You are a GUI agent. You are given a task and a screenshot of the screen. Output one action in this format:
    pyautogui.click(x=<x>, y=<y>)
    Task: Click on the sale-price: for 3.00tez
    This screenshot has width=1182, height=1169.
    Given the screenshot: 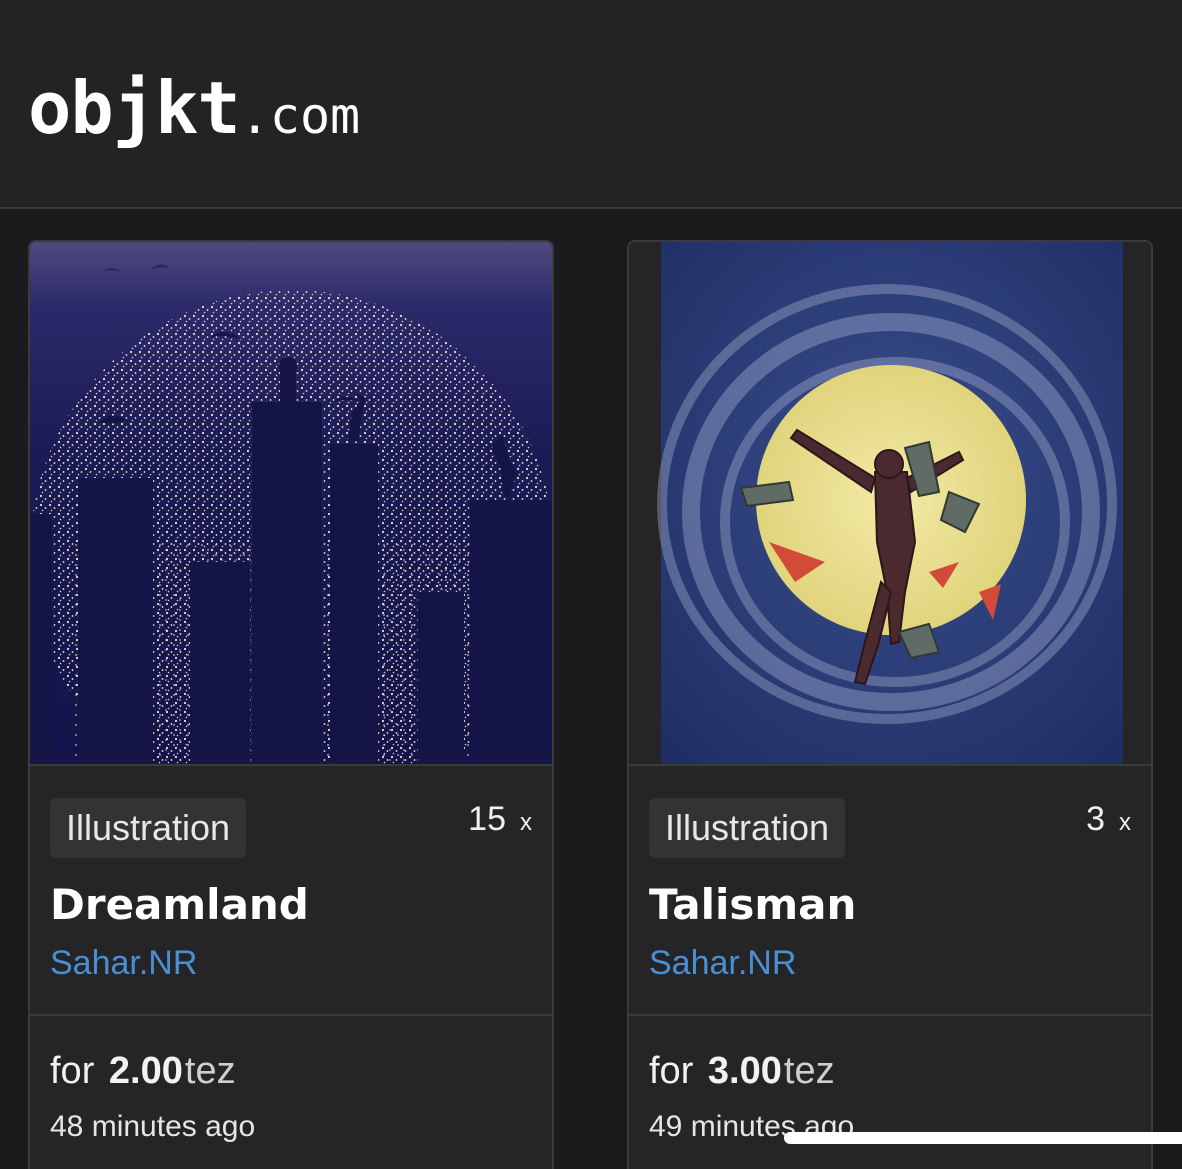 What is the action you would take?
    pyautogui.click(x=742, y=1071)
    